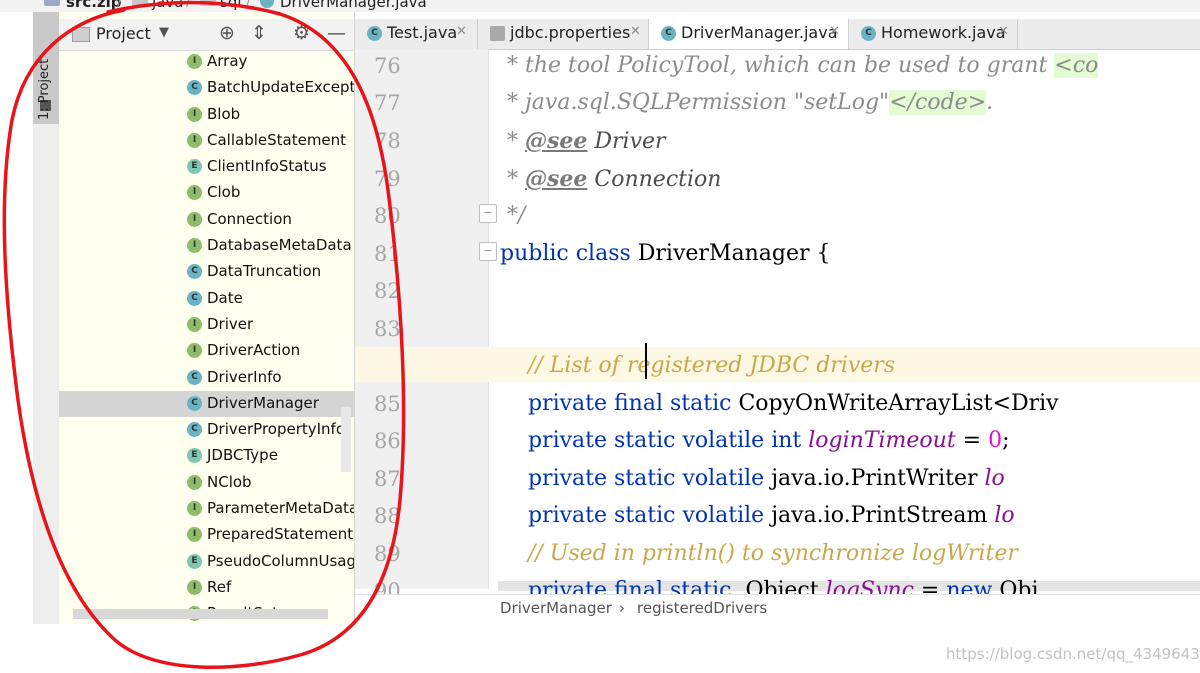  Describe the element at coordinates (52, 3) in the screenshot. I see `zip-icon` at that location.